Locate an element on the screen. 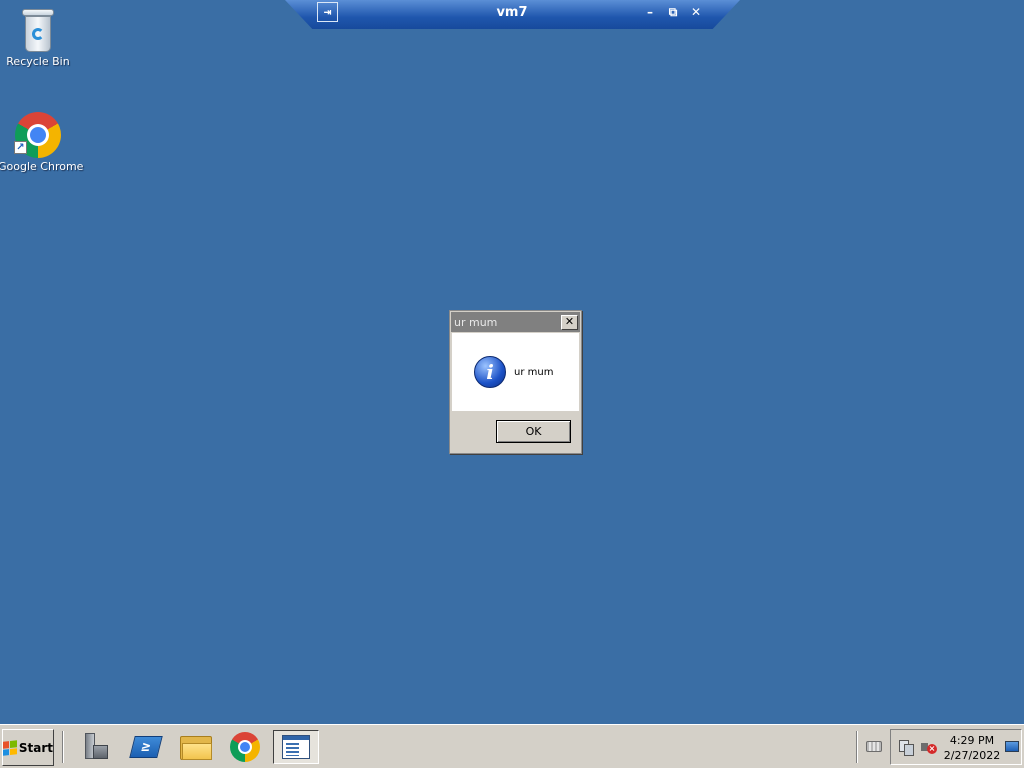 The width and height of the screenshot is (1024, 768). recycle-bin-icon is located at coordinates (38, 31).